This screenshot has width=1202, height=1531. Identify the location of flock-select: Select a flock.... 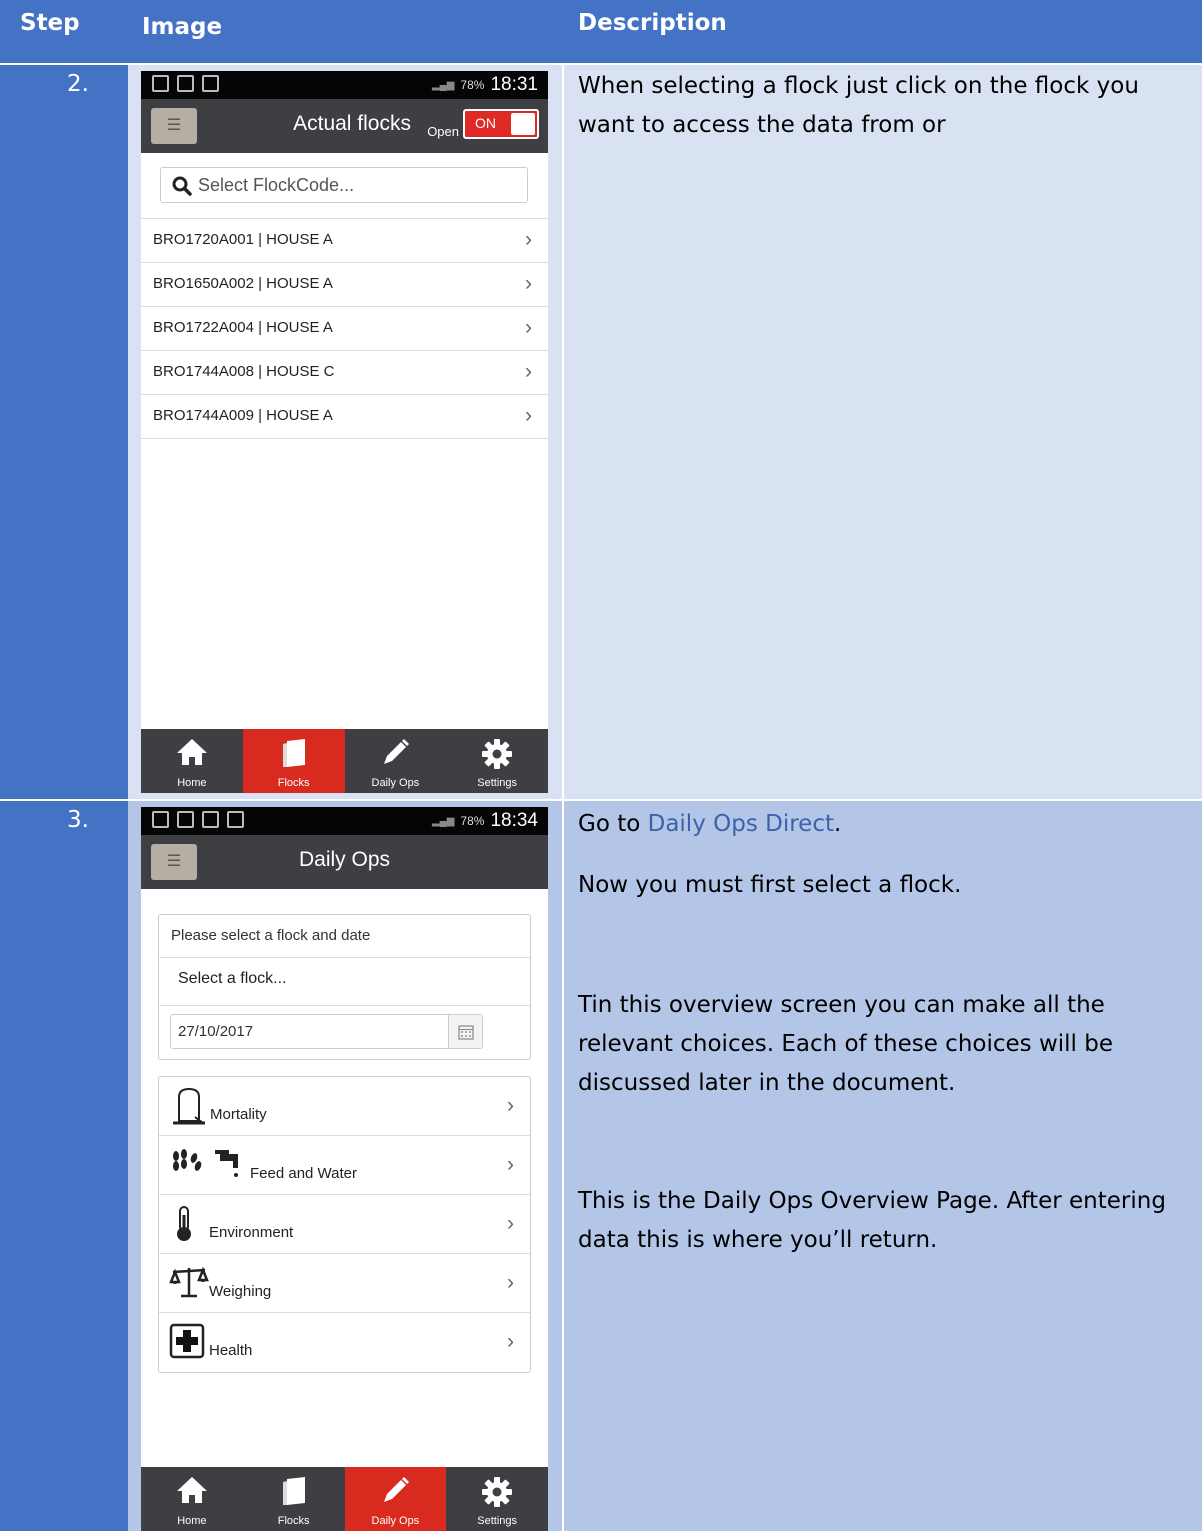
(232, 979).